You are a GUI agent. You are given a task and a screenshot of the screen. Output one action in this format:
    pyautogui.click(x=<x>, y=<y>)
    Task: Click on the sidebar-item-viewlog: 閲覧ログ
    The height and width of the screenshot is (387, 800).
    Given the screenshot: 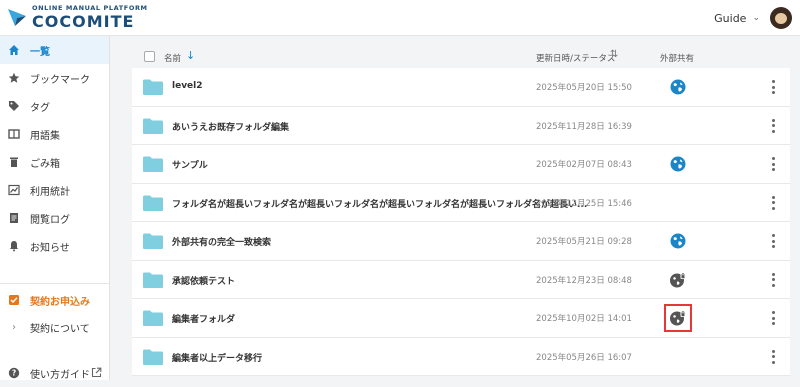 What is the action you would take?
    pyautogui.click(x=54, y=218)
    